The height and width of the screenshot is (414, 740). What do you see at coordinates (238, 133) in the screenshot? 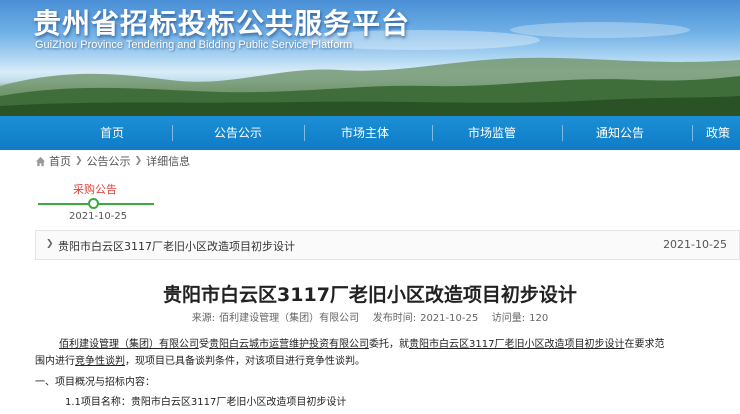
I see `nav-item-announcements: 公告公示` at bounding box center [238, 133].